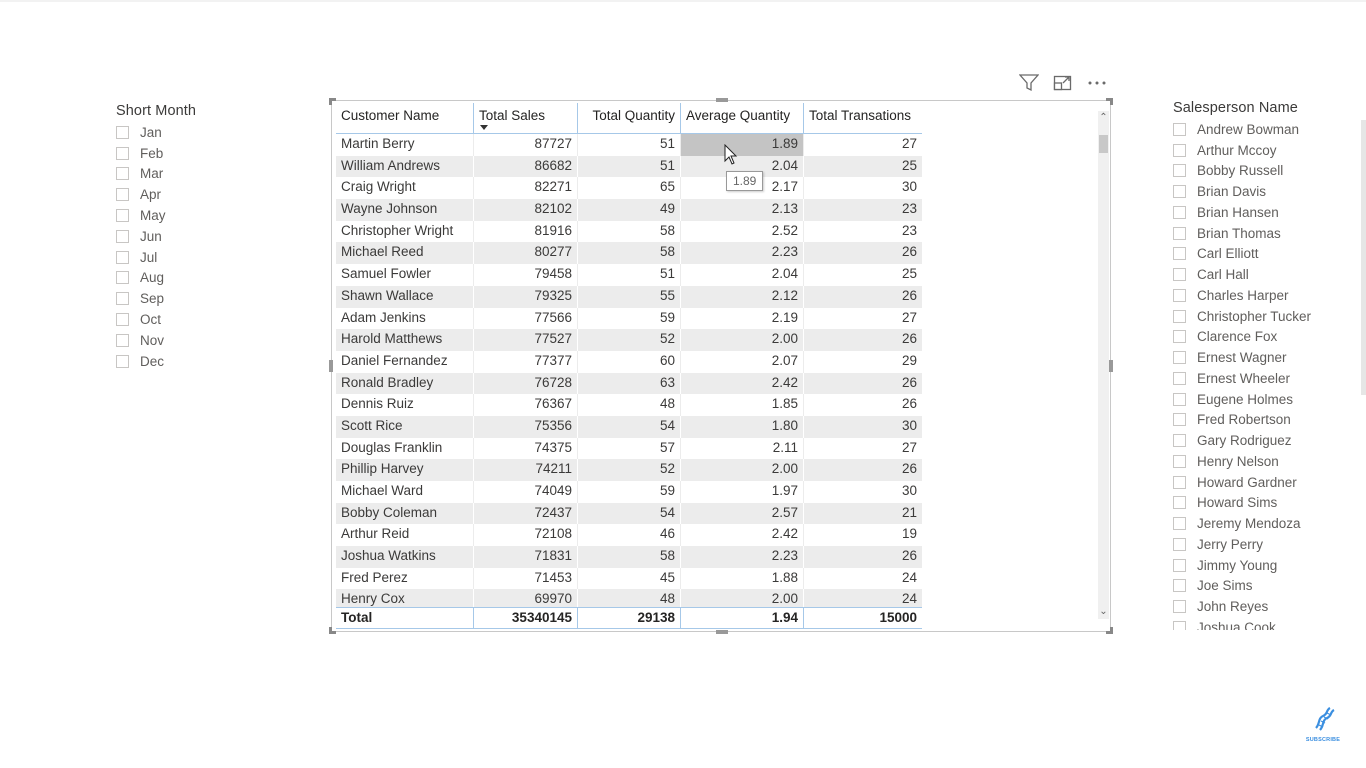 This screenshot has height=768, width=1366. I want to click on total-quantity-cell: 46, so click(629, 535).